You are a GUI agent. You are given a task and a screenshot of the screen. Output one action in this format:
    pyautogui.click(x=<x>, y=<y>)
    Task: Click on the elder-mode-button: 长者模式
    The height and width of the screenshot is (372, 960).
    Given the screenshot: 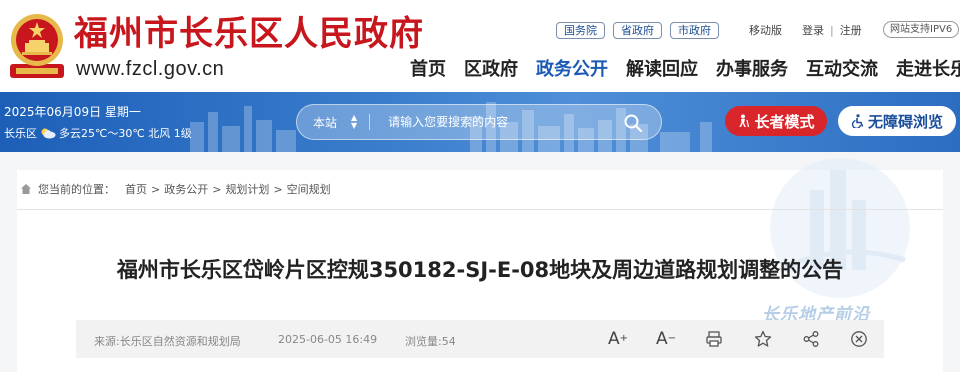 What is the action you would take?
    pyautogui.click(x=776, y=121)
    